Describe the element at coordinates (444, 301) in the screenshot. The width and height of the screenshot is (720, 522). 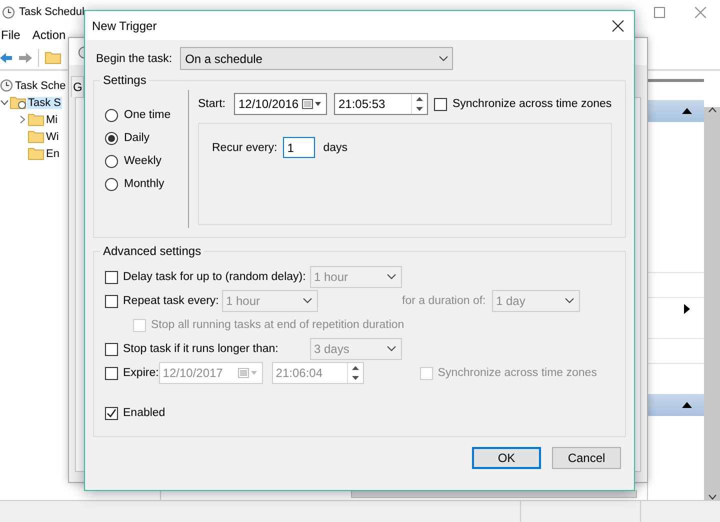
I see `field-label: for a duration of:` at that location.